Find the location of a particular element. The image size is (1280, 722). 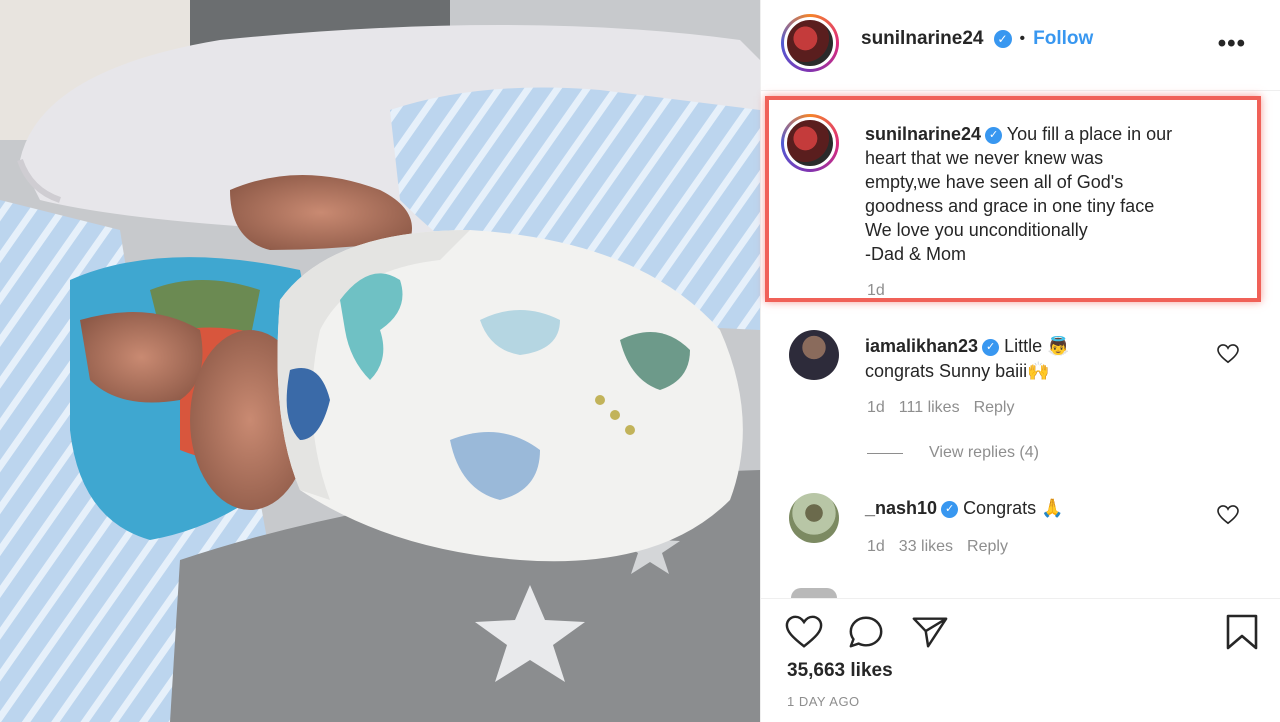

comment-icon is located at coordinates (866, 632).